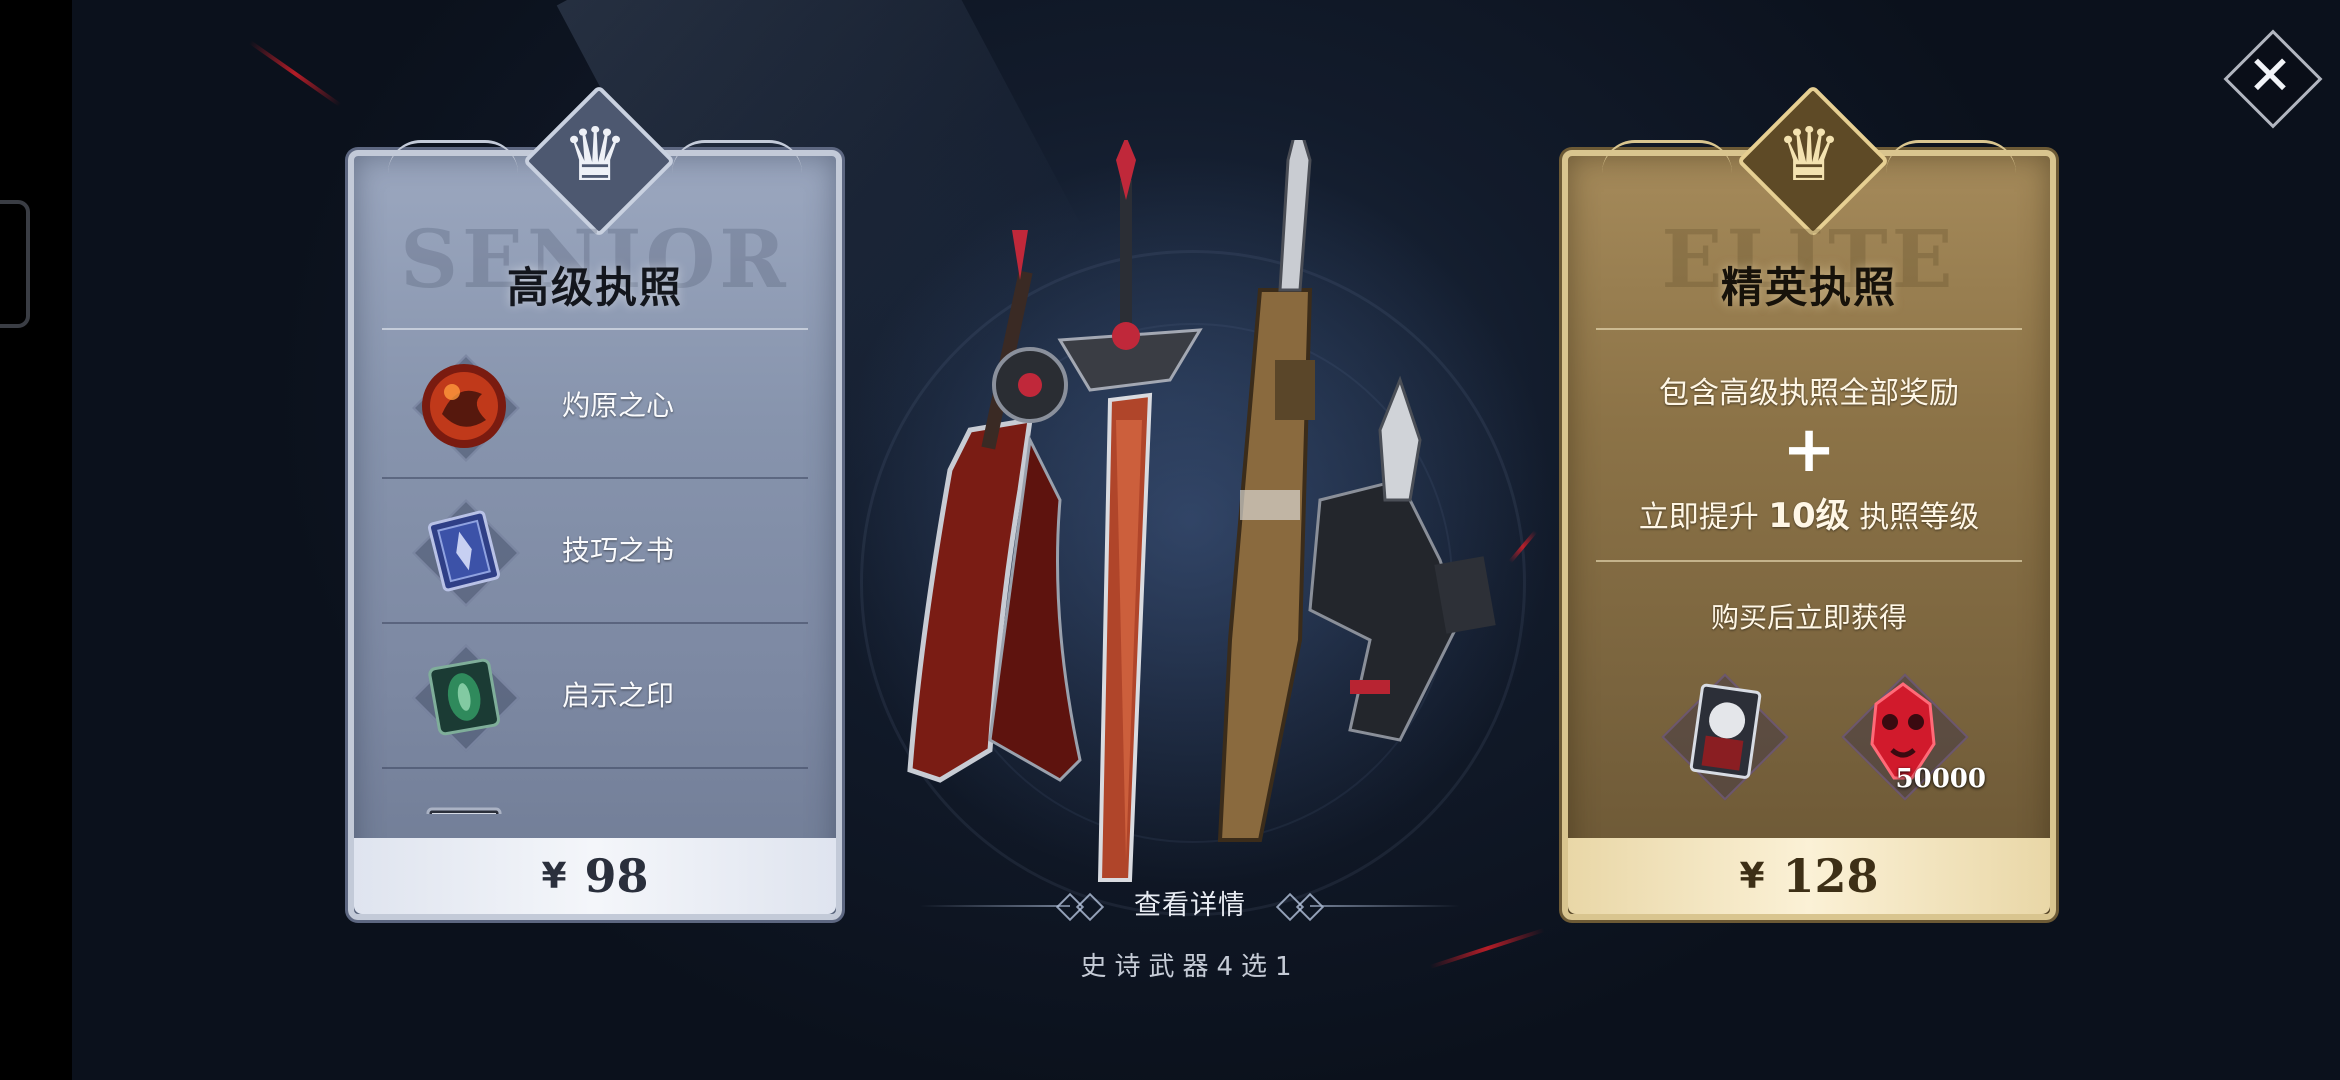 The width and height of the screenshot is (2340, 1080). What do you see at coordinates (618, 405) in the screenshot?
I see `reward-label: 灼原之心` at bounding box center [618, 405].